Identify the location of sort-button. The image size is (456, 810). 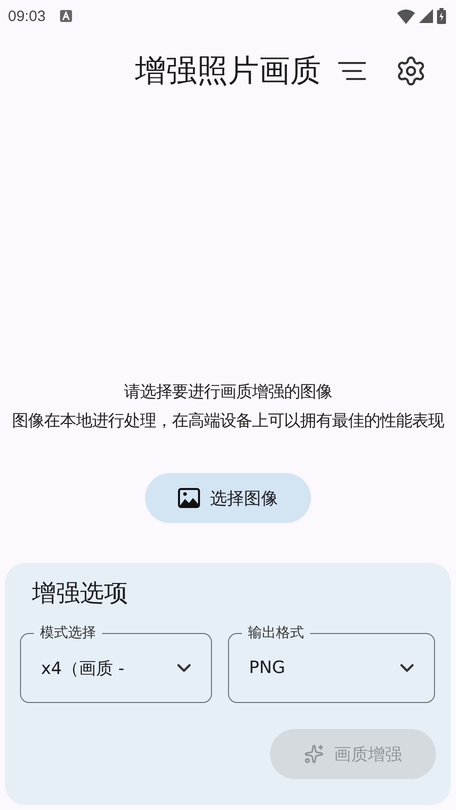
(352, 71).